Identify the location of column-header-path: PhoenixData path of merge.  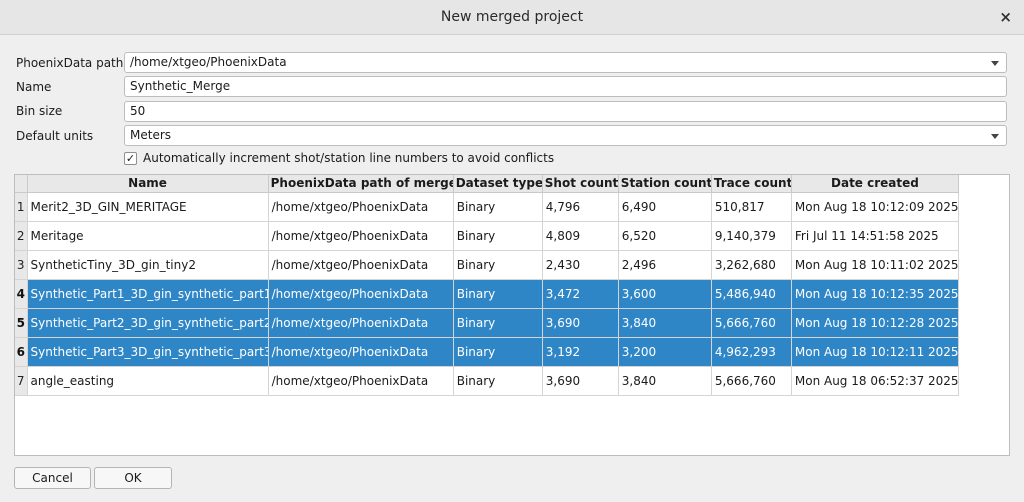
(361, 184).